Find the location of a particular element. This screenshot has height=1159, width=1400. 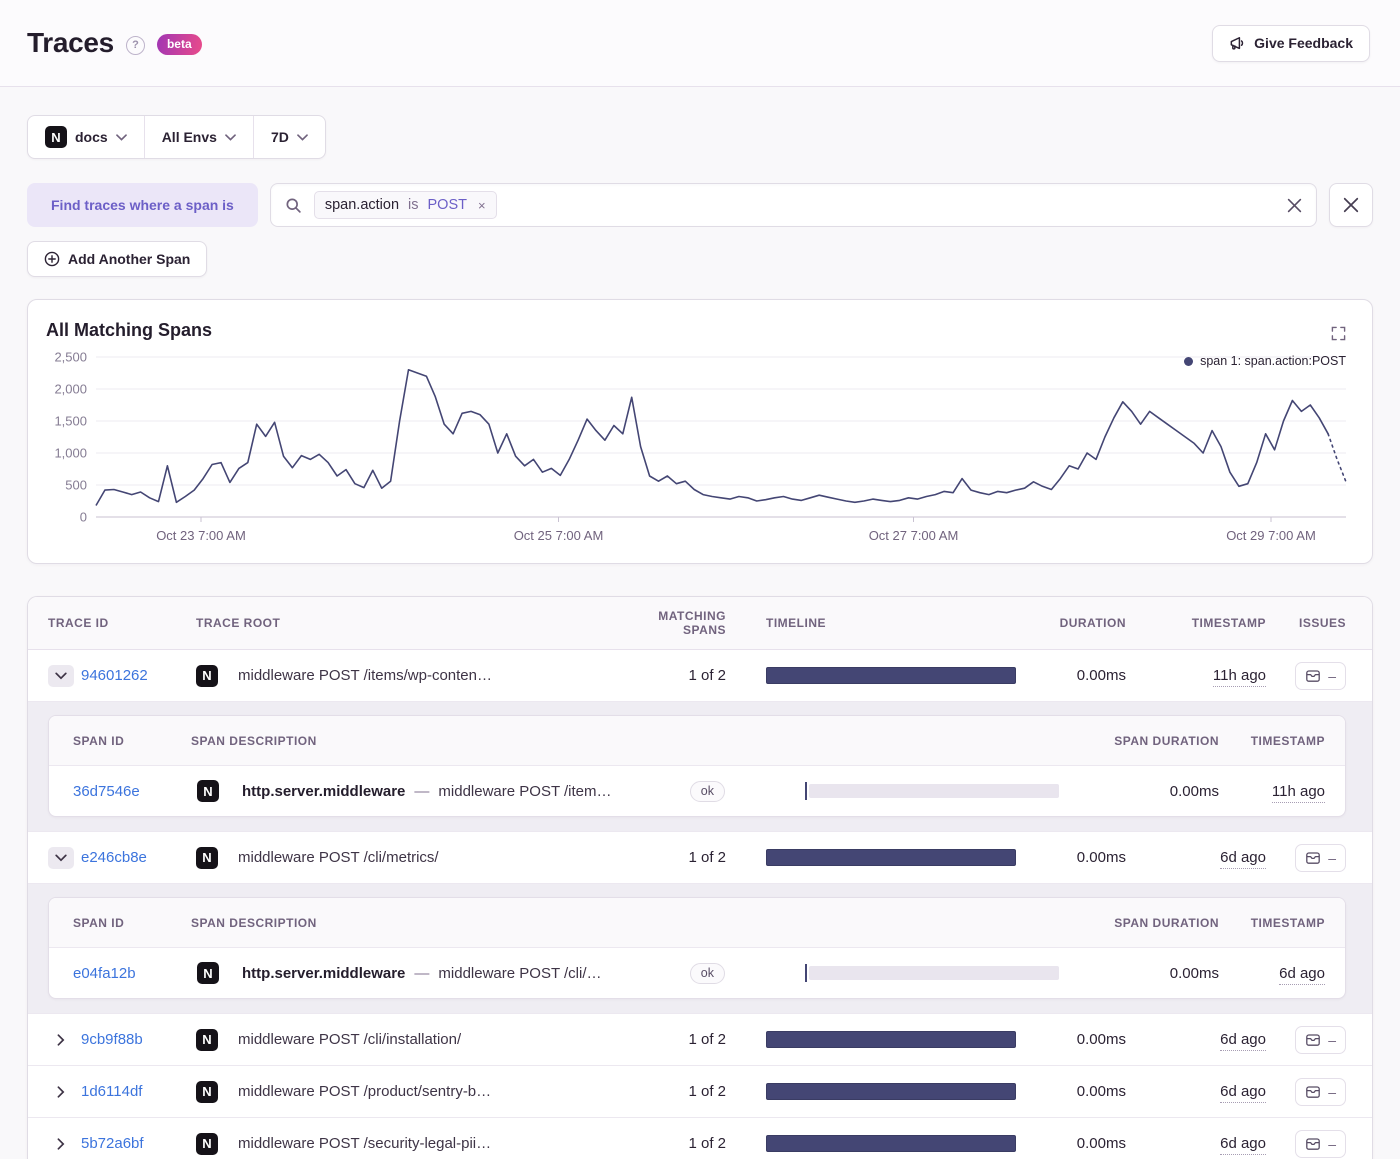

col-duration: DURATION is located at coordinates (1092, 623).